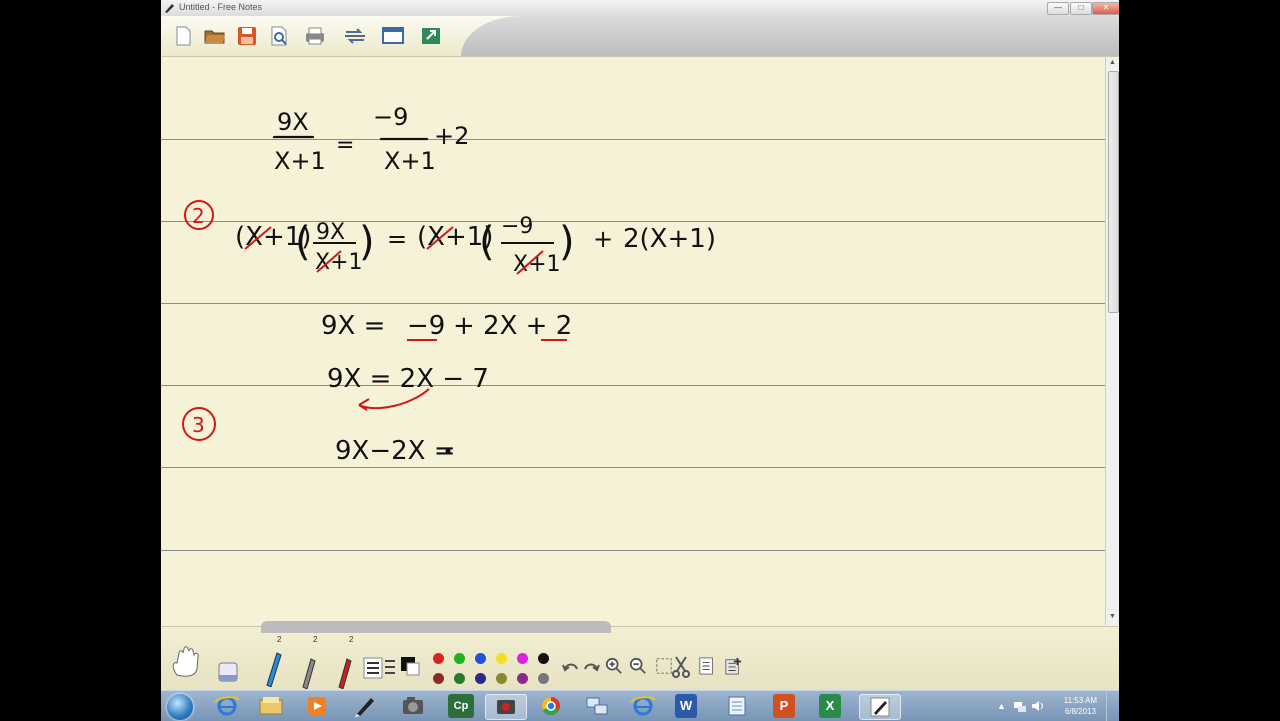 The height and width of the screenshot is (721, 1280). What do you see at coordinates (681, 667) in the screenshot?
I see `scissors-icon` at bounding box center [681, 667].